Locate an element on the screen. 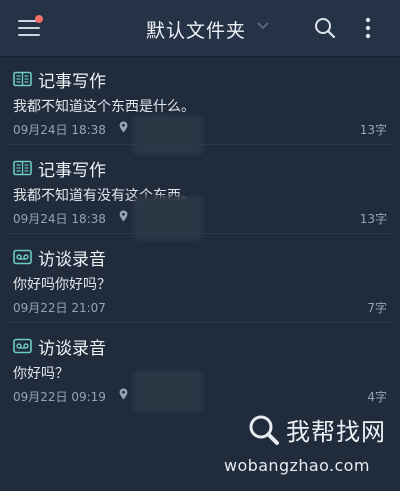  note-content: 你好吗你好吗？ is located at coordinates (62, 285).